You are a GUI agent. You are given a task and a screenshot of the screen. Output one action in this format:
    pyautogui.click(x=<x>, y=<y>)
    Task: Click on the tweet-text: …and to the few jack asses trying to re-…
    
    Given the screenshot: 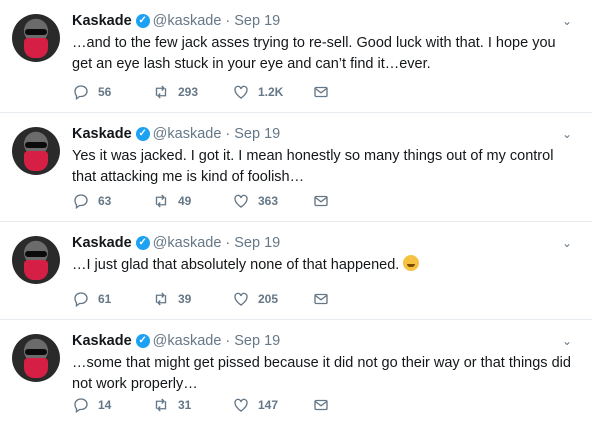 What is the action you would take?
    pyautogui.click(x=314, y=53)
    